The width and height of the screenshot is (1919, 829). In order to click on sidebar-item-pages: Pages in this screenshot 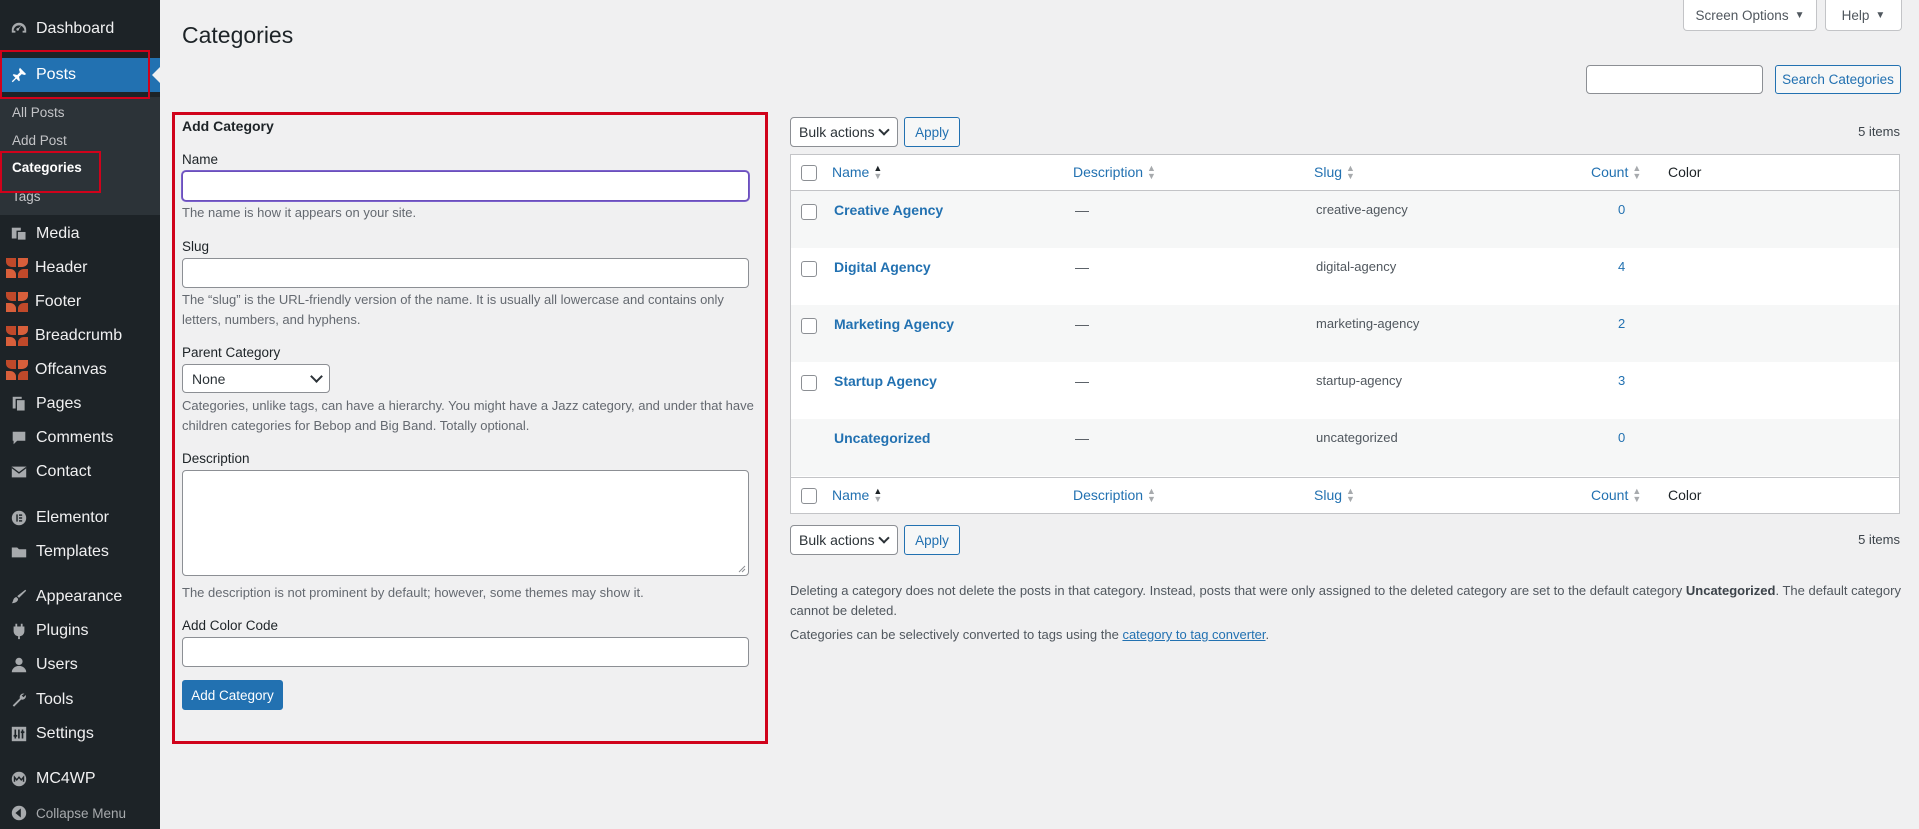, I will do `click(80, 404)`.